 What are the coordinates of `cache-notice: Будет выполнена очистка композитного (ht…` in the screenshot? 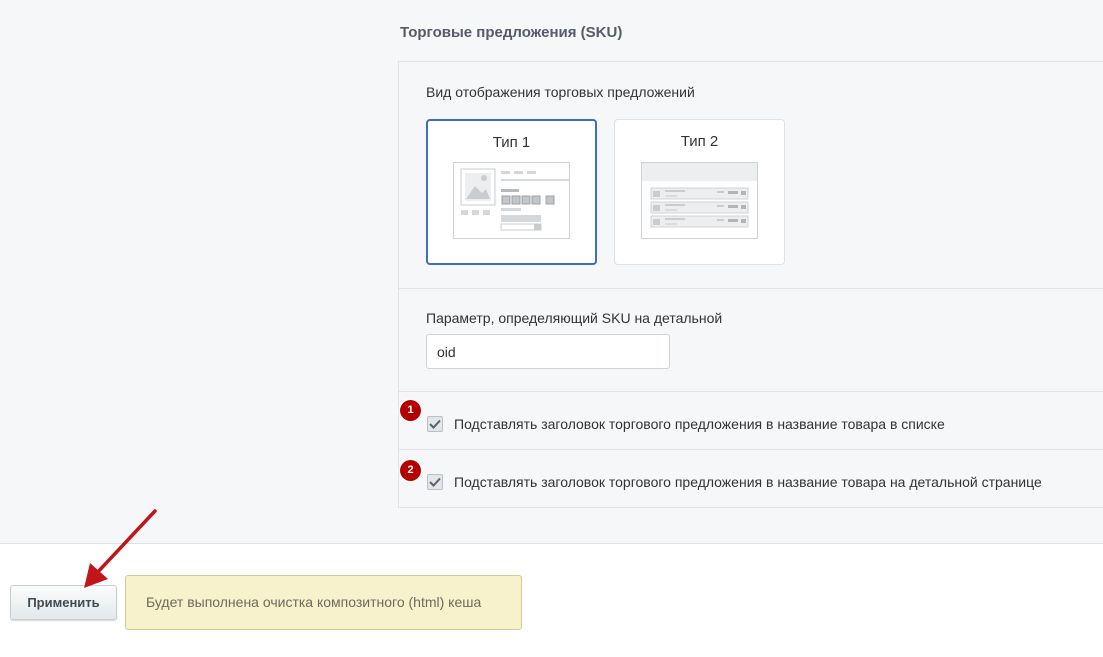 It's located at (323, 602).